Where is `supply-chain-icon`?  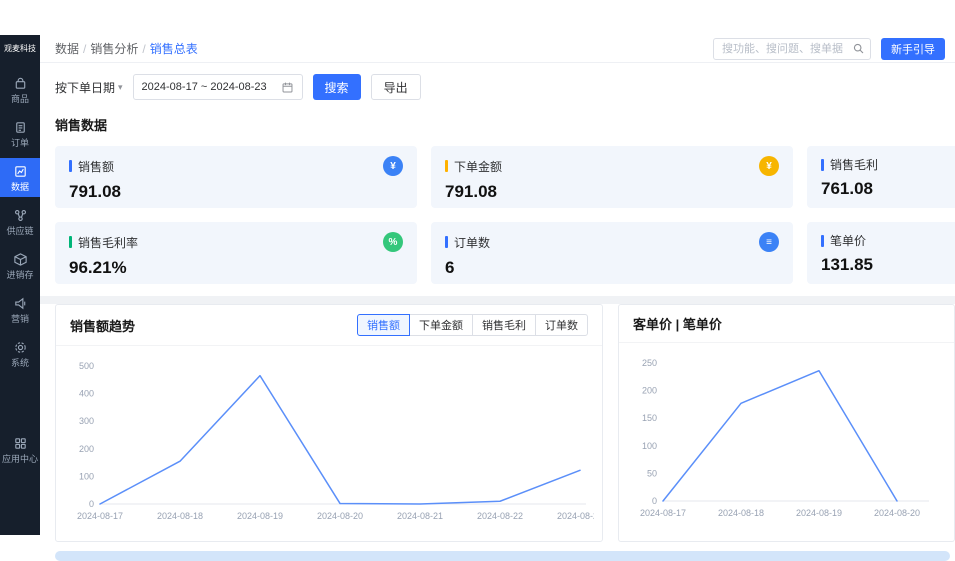 supply-chain-icon is located at coordinates (20, 215).